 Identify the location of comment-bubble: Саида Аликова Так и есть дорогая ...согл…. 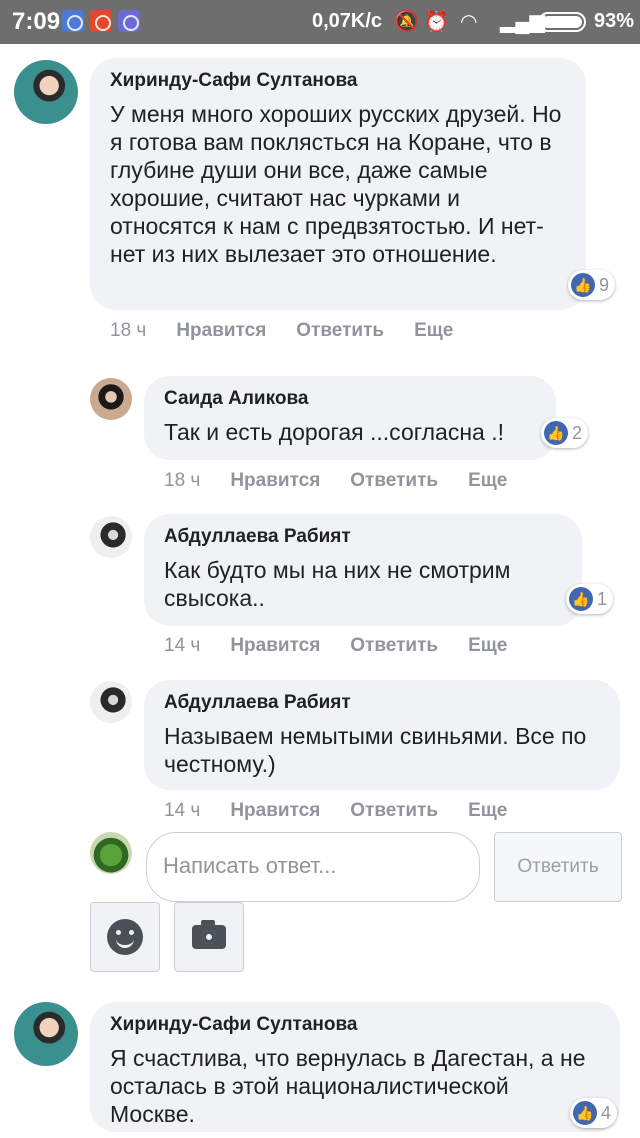
(350, 418).